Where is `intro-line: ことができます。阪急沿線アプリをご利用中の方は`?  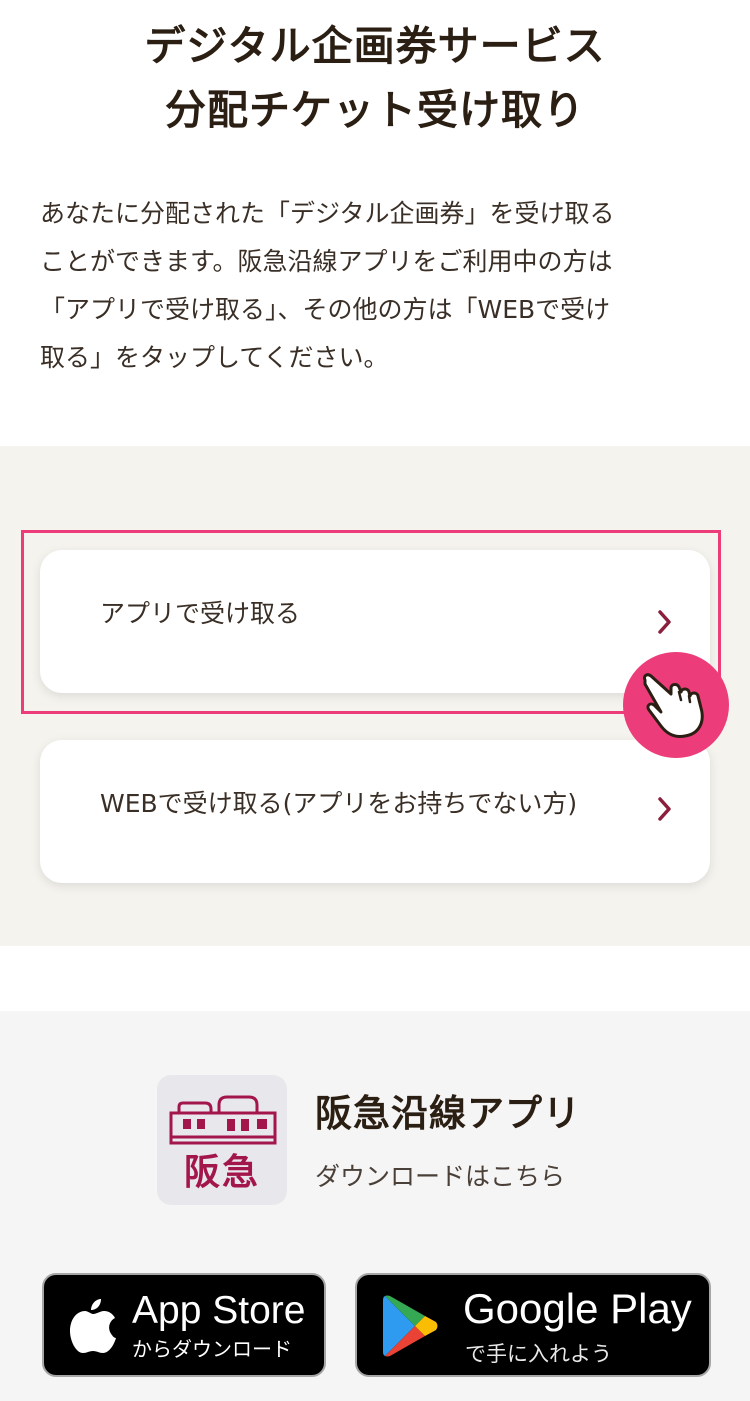
intro-line: ことができます。阪急沿線アプリをご利用中の方は is located at coordinates (326, 261).